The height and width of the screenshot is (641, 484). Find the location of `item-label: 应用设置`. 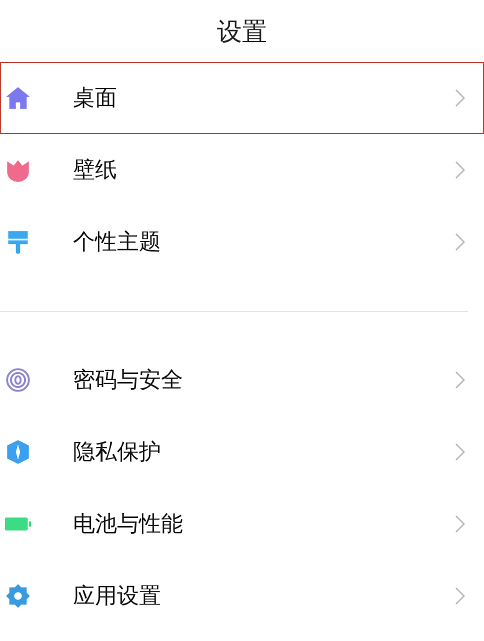

item-label: 应用设置 is located at coordinates (117, 597).